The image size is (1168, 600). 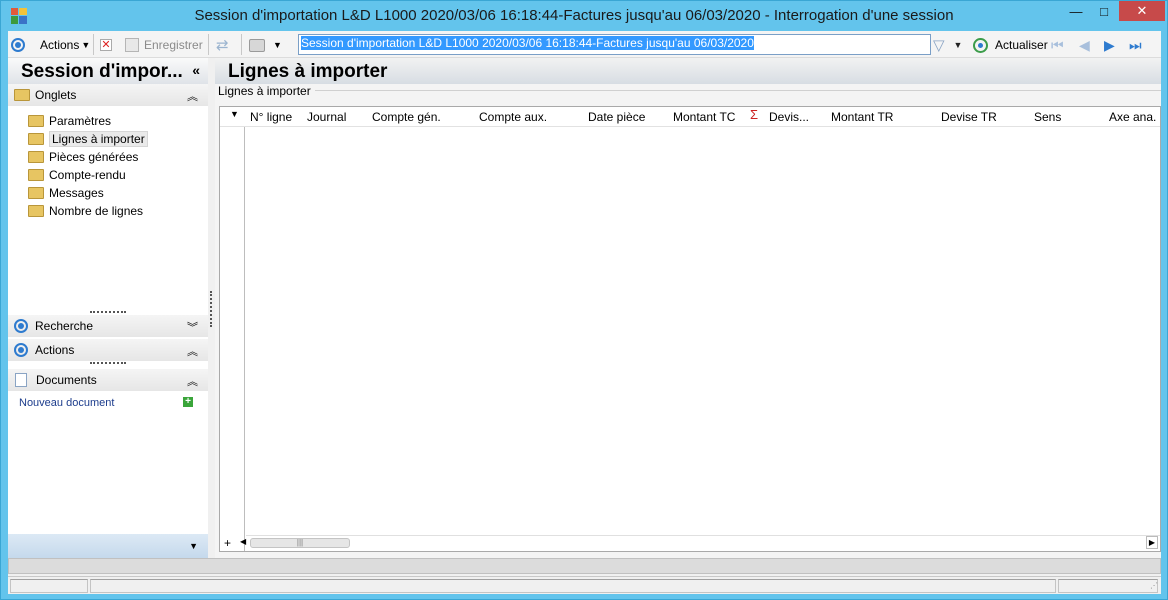 What do you see at coordinates (947, 45) in the screenshot?
I see `filter-button: ▽ ▼` at bounding box center [947, 45].